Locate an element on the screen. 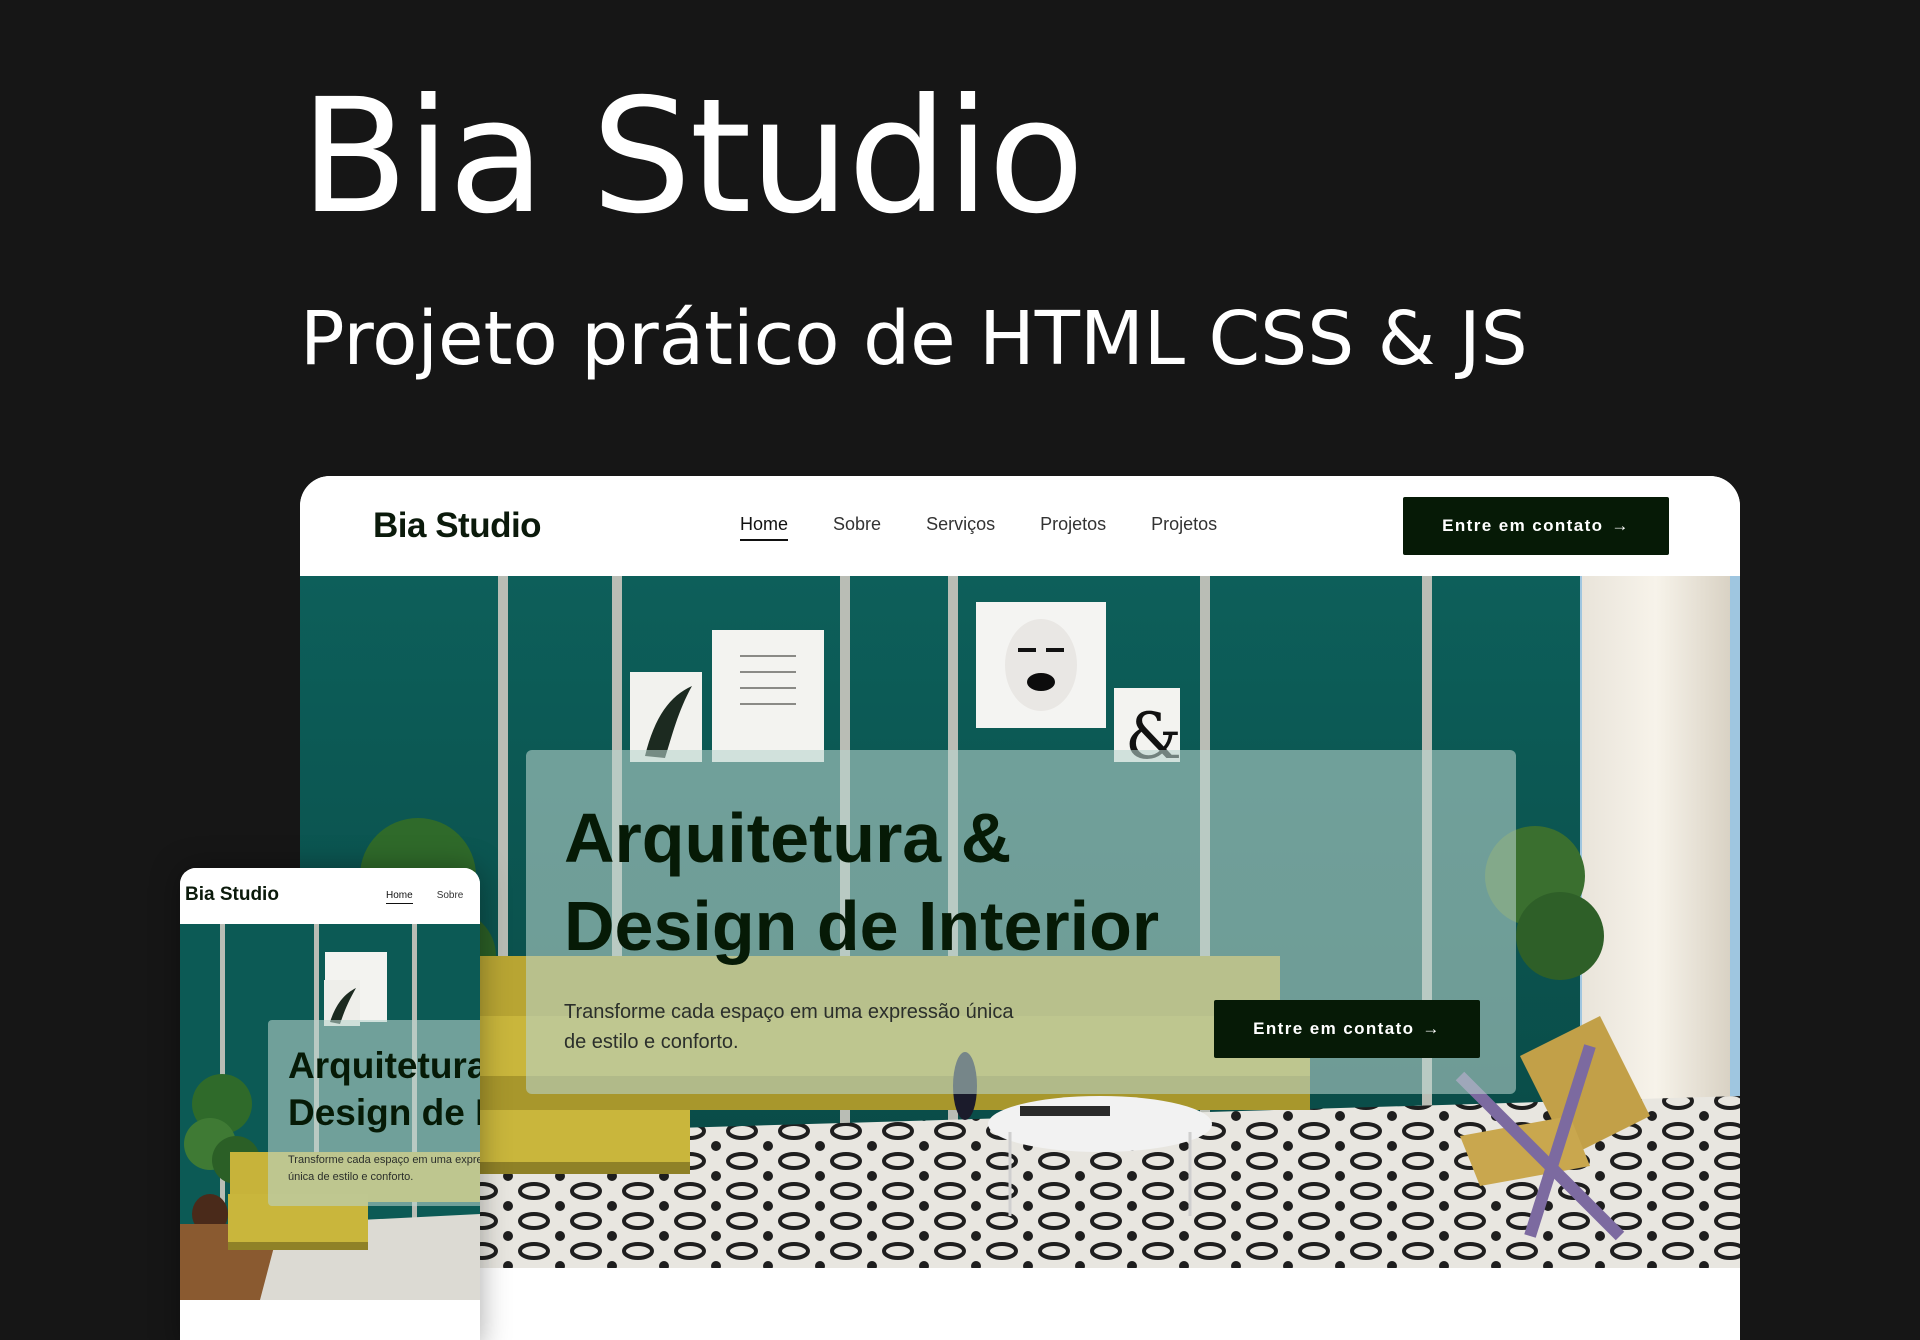  headline-subtitle: Projeto prático de HTML CSS & JS is located at coordinates (914, 339).